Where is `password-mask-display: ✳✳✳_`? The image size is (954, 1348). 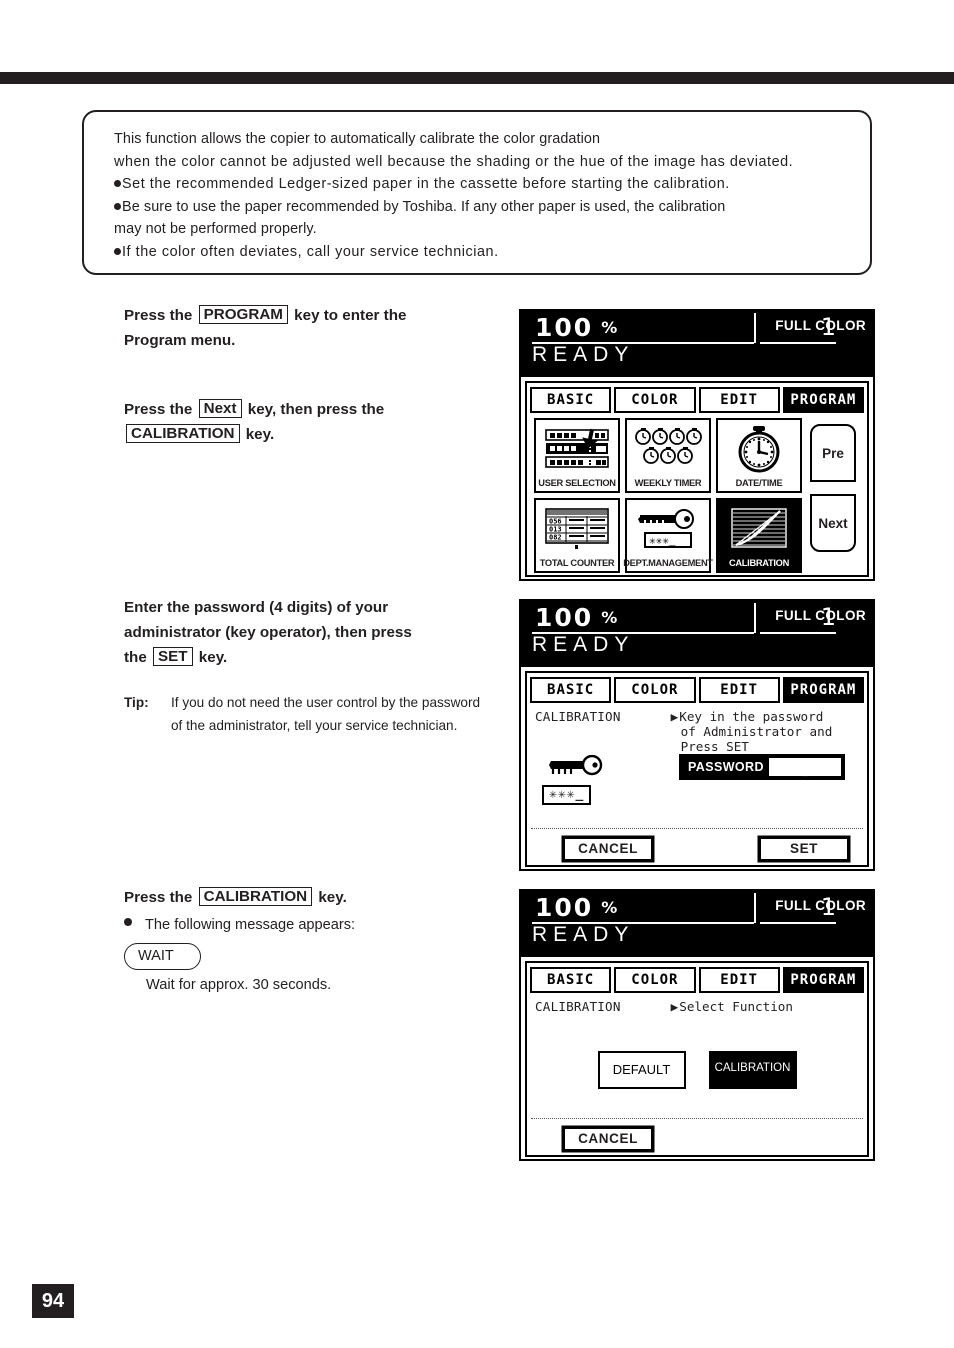
password-mask-display: ✳✳✳_ is located at coordinates (567, 795).